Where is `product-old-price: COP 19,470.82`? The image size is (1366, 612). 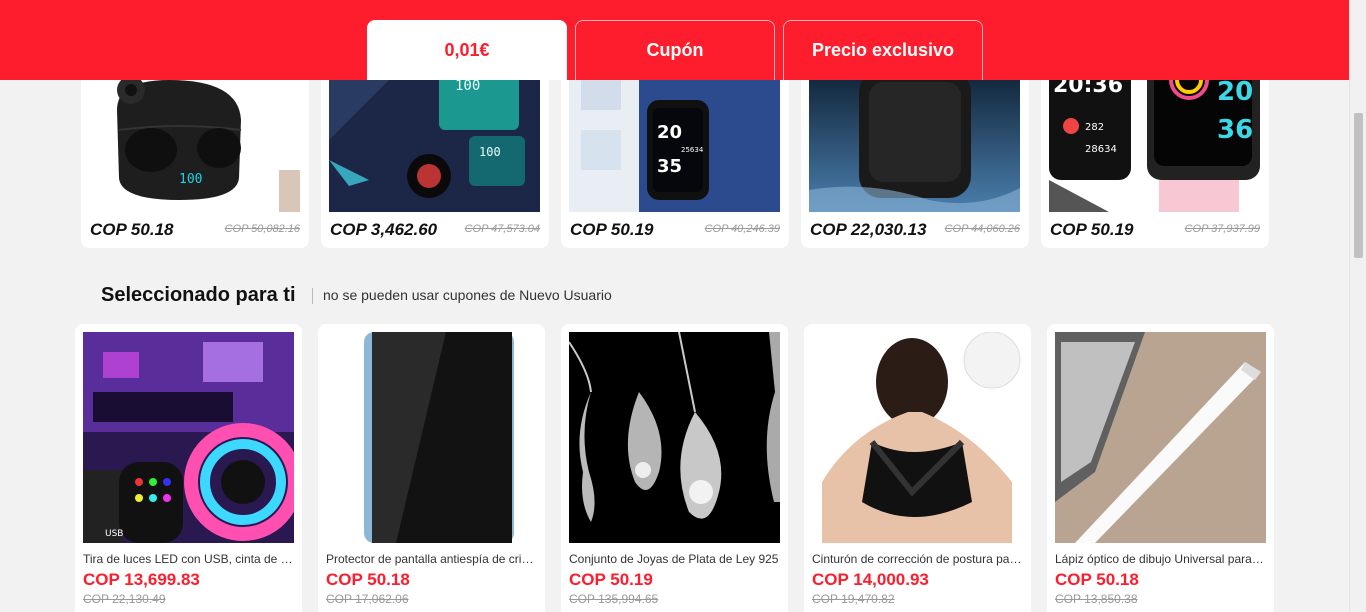 product-old-price: COP 19,470.82 is located at coordinates (853, 599).